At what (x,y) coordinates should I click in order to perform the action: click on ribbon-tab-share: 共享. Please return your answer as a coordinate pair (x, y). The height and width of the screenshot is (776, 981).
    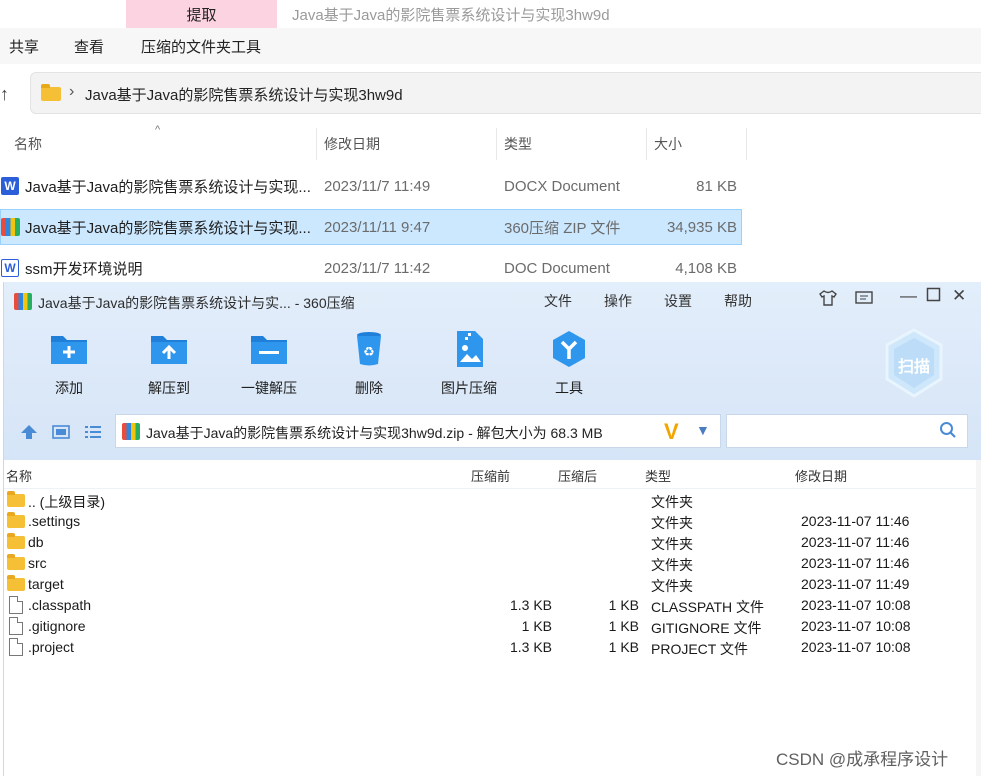
    Looking at the image, I should click on (24, 46).